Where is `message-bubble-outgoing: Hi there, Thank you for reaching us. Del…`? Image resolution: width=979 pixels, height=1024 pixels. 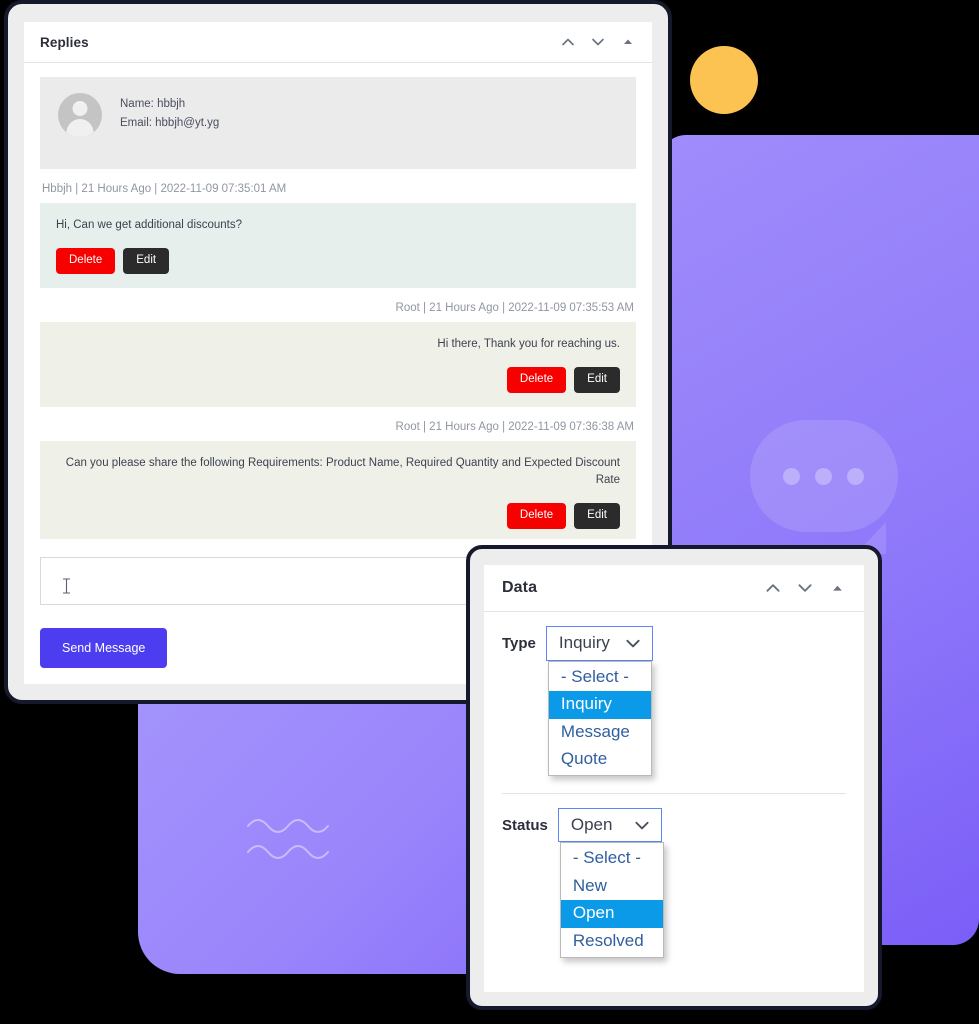
message-bubble-outgoing: Hi there, Thank you for reaching us. Del… is located at coordinates (338, 364).